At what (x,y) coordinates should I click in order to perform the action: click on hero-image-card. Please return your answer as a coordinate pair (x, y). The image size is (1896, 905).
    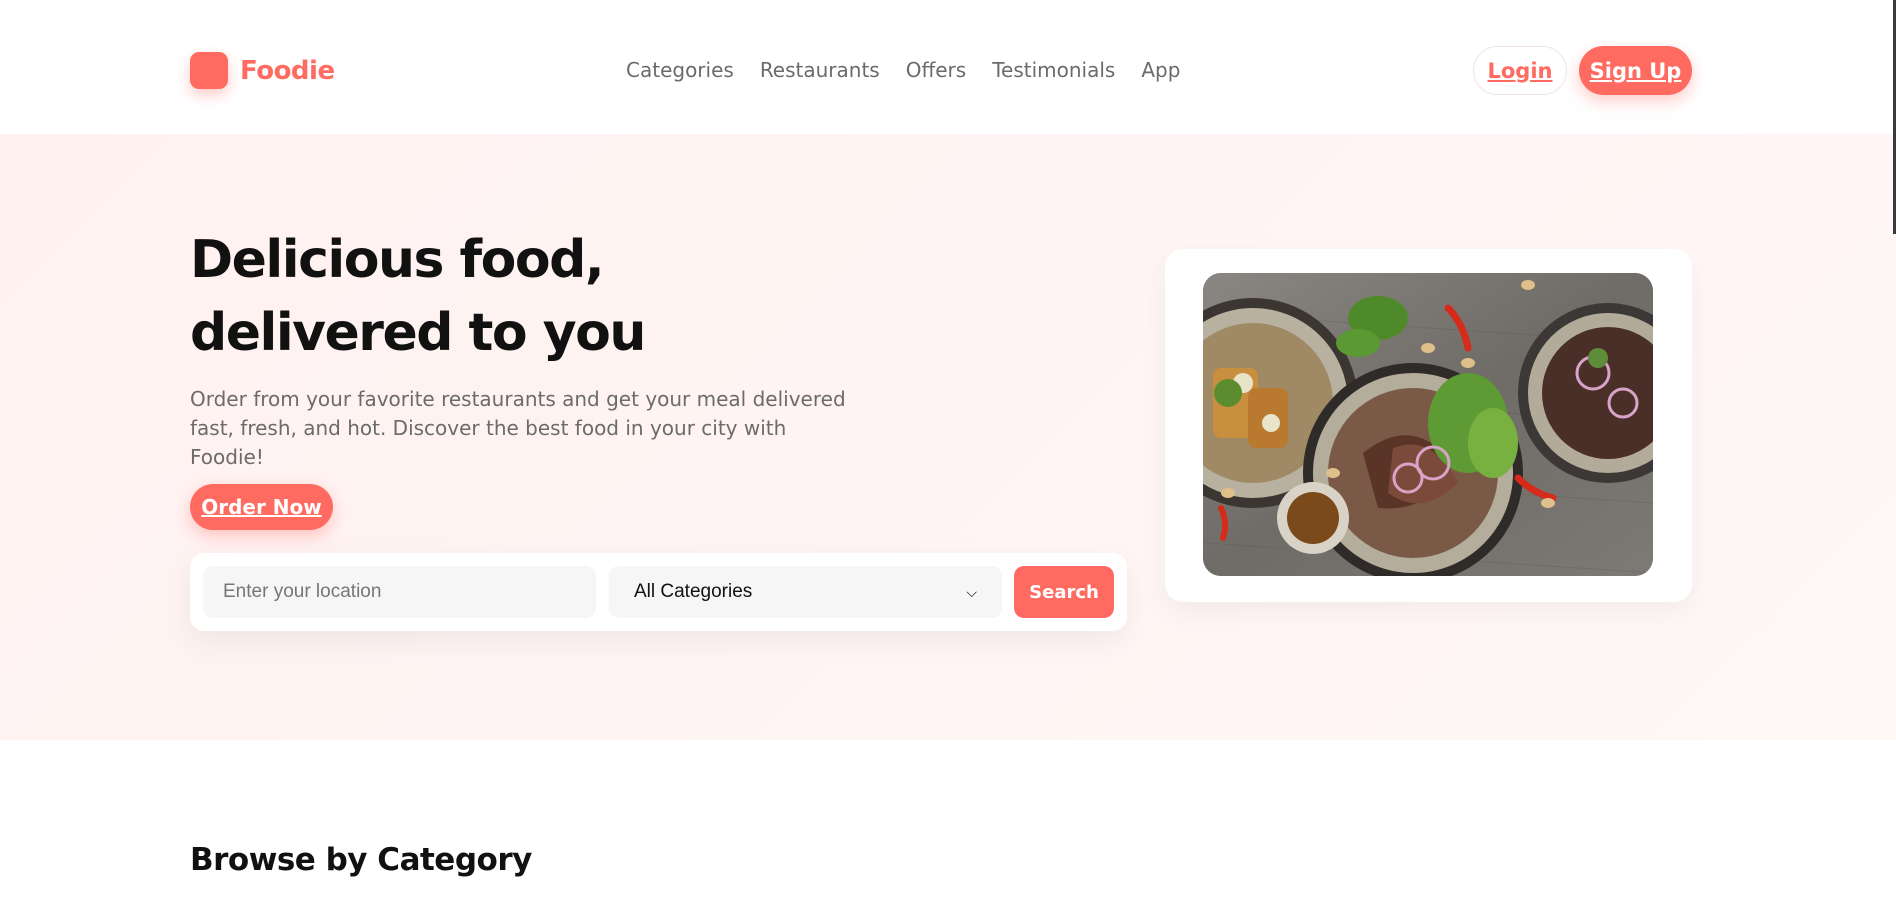
    Looking at the image, I should click on (1428, 425).